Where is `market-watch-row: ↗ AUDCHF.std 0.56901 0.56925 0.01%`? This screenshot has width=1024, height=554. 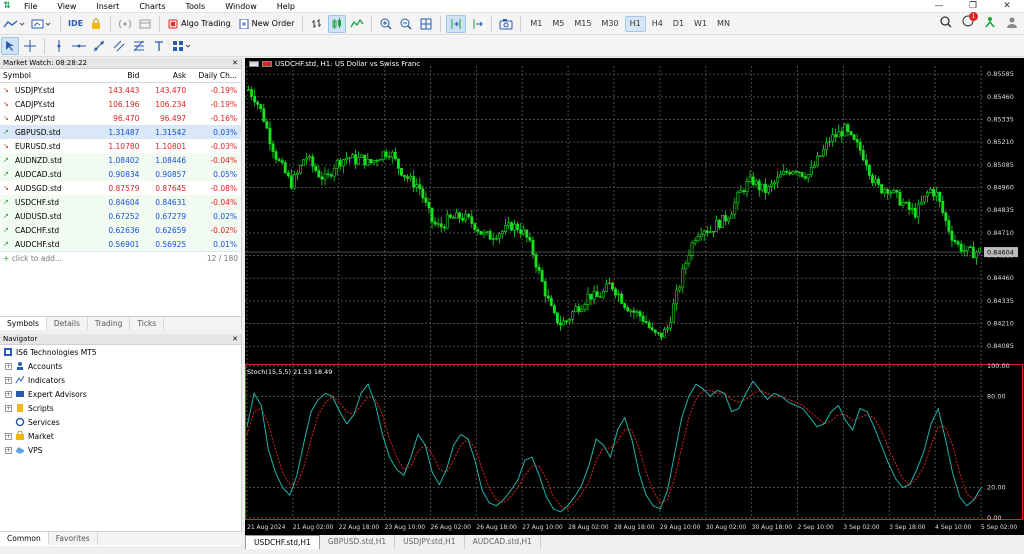
market-watch-row: ↗ AUDCHF.std 0.56901 0.56925 0.01% is located at coordinates (120, 244).